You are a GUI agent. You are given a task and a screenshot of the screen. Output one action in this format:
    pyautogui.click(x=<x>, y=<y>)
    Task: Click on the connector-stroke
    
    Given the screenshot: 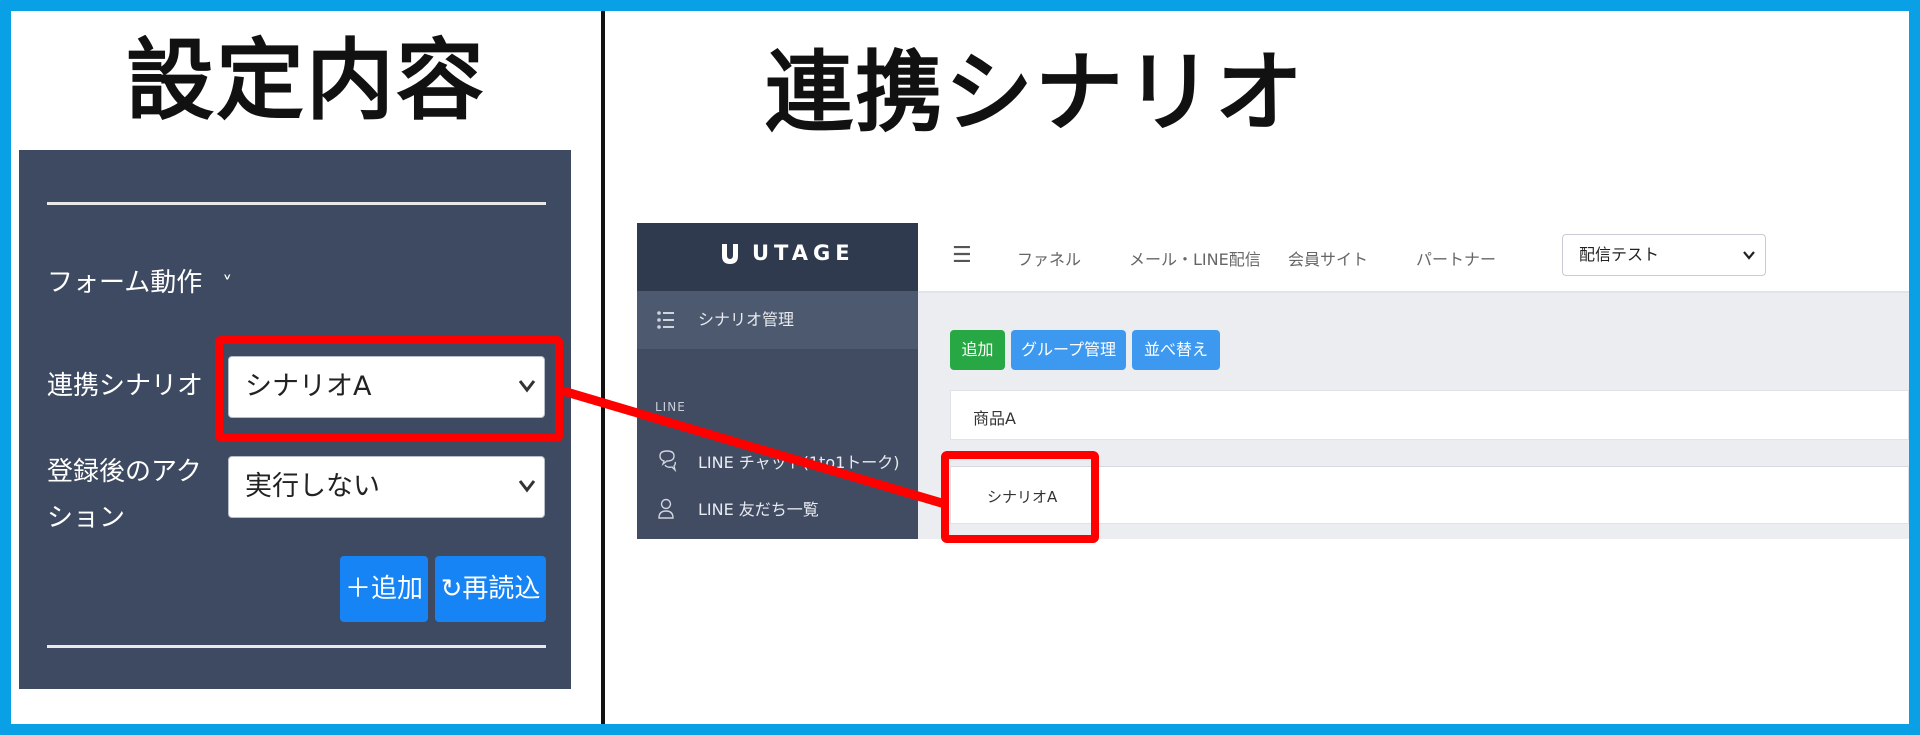 What is the action you would take?
    pyautogui.click(x=754, y=447)
    